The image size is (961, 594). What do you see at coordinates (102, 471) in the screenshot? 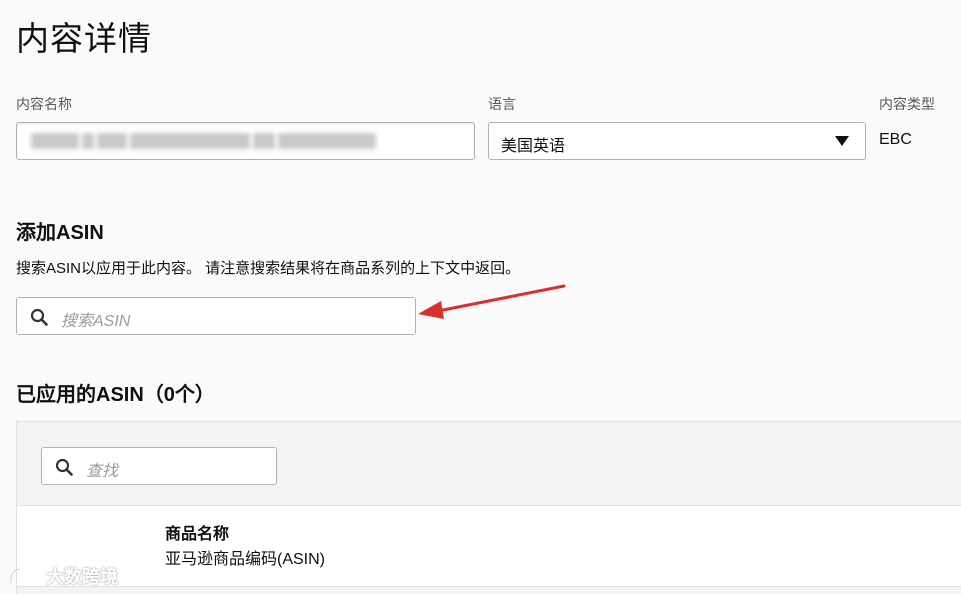
I see `table-search-placeholder: 查找` at bounding box center [102, 471].